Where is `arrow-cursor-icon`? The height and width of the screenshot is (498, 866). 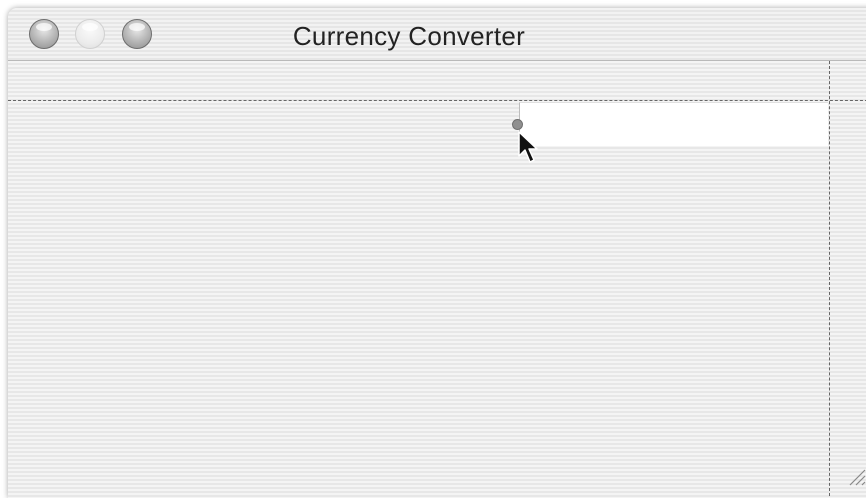
arrow-cursor-icon is located at coordinates (528, 147).